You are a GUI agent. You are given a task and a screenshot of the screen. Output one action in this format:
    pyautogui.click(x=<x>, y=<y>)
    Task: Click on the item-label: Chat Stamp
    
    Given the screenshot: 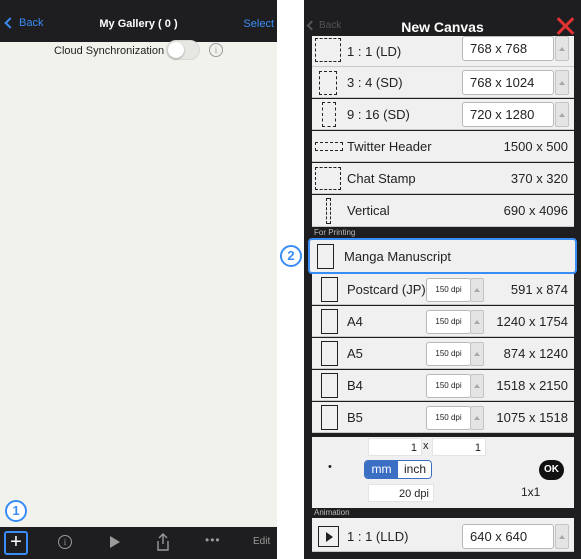 What is the action you would take?
    pyautogui.click(x=381, y=178)
    